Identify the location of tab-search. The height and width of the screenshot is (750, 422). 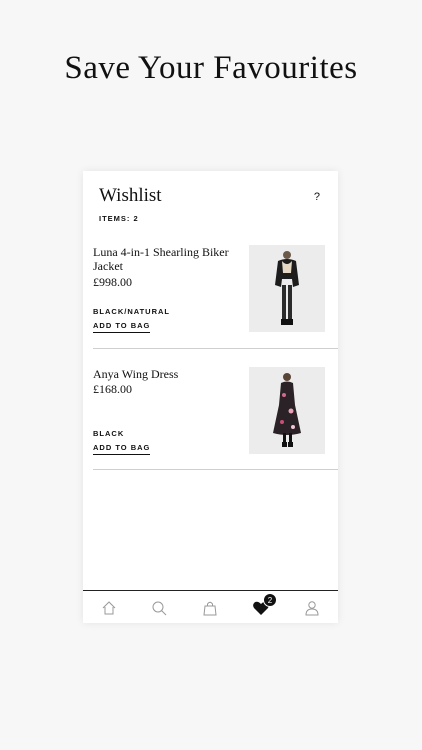
(159, 608).